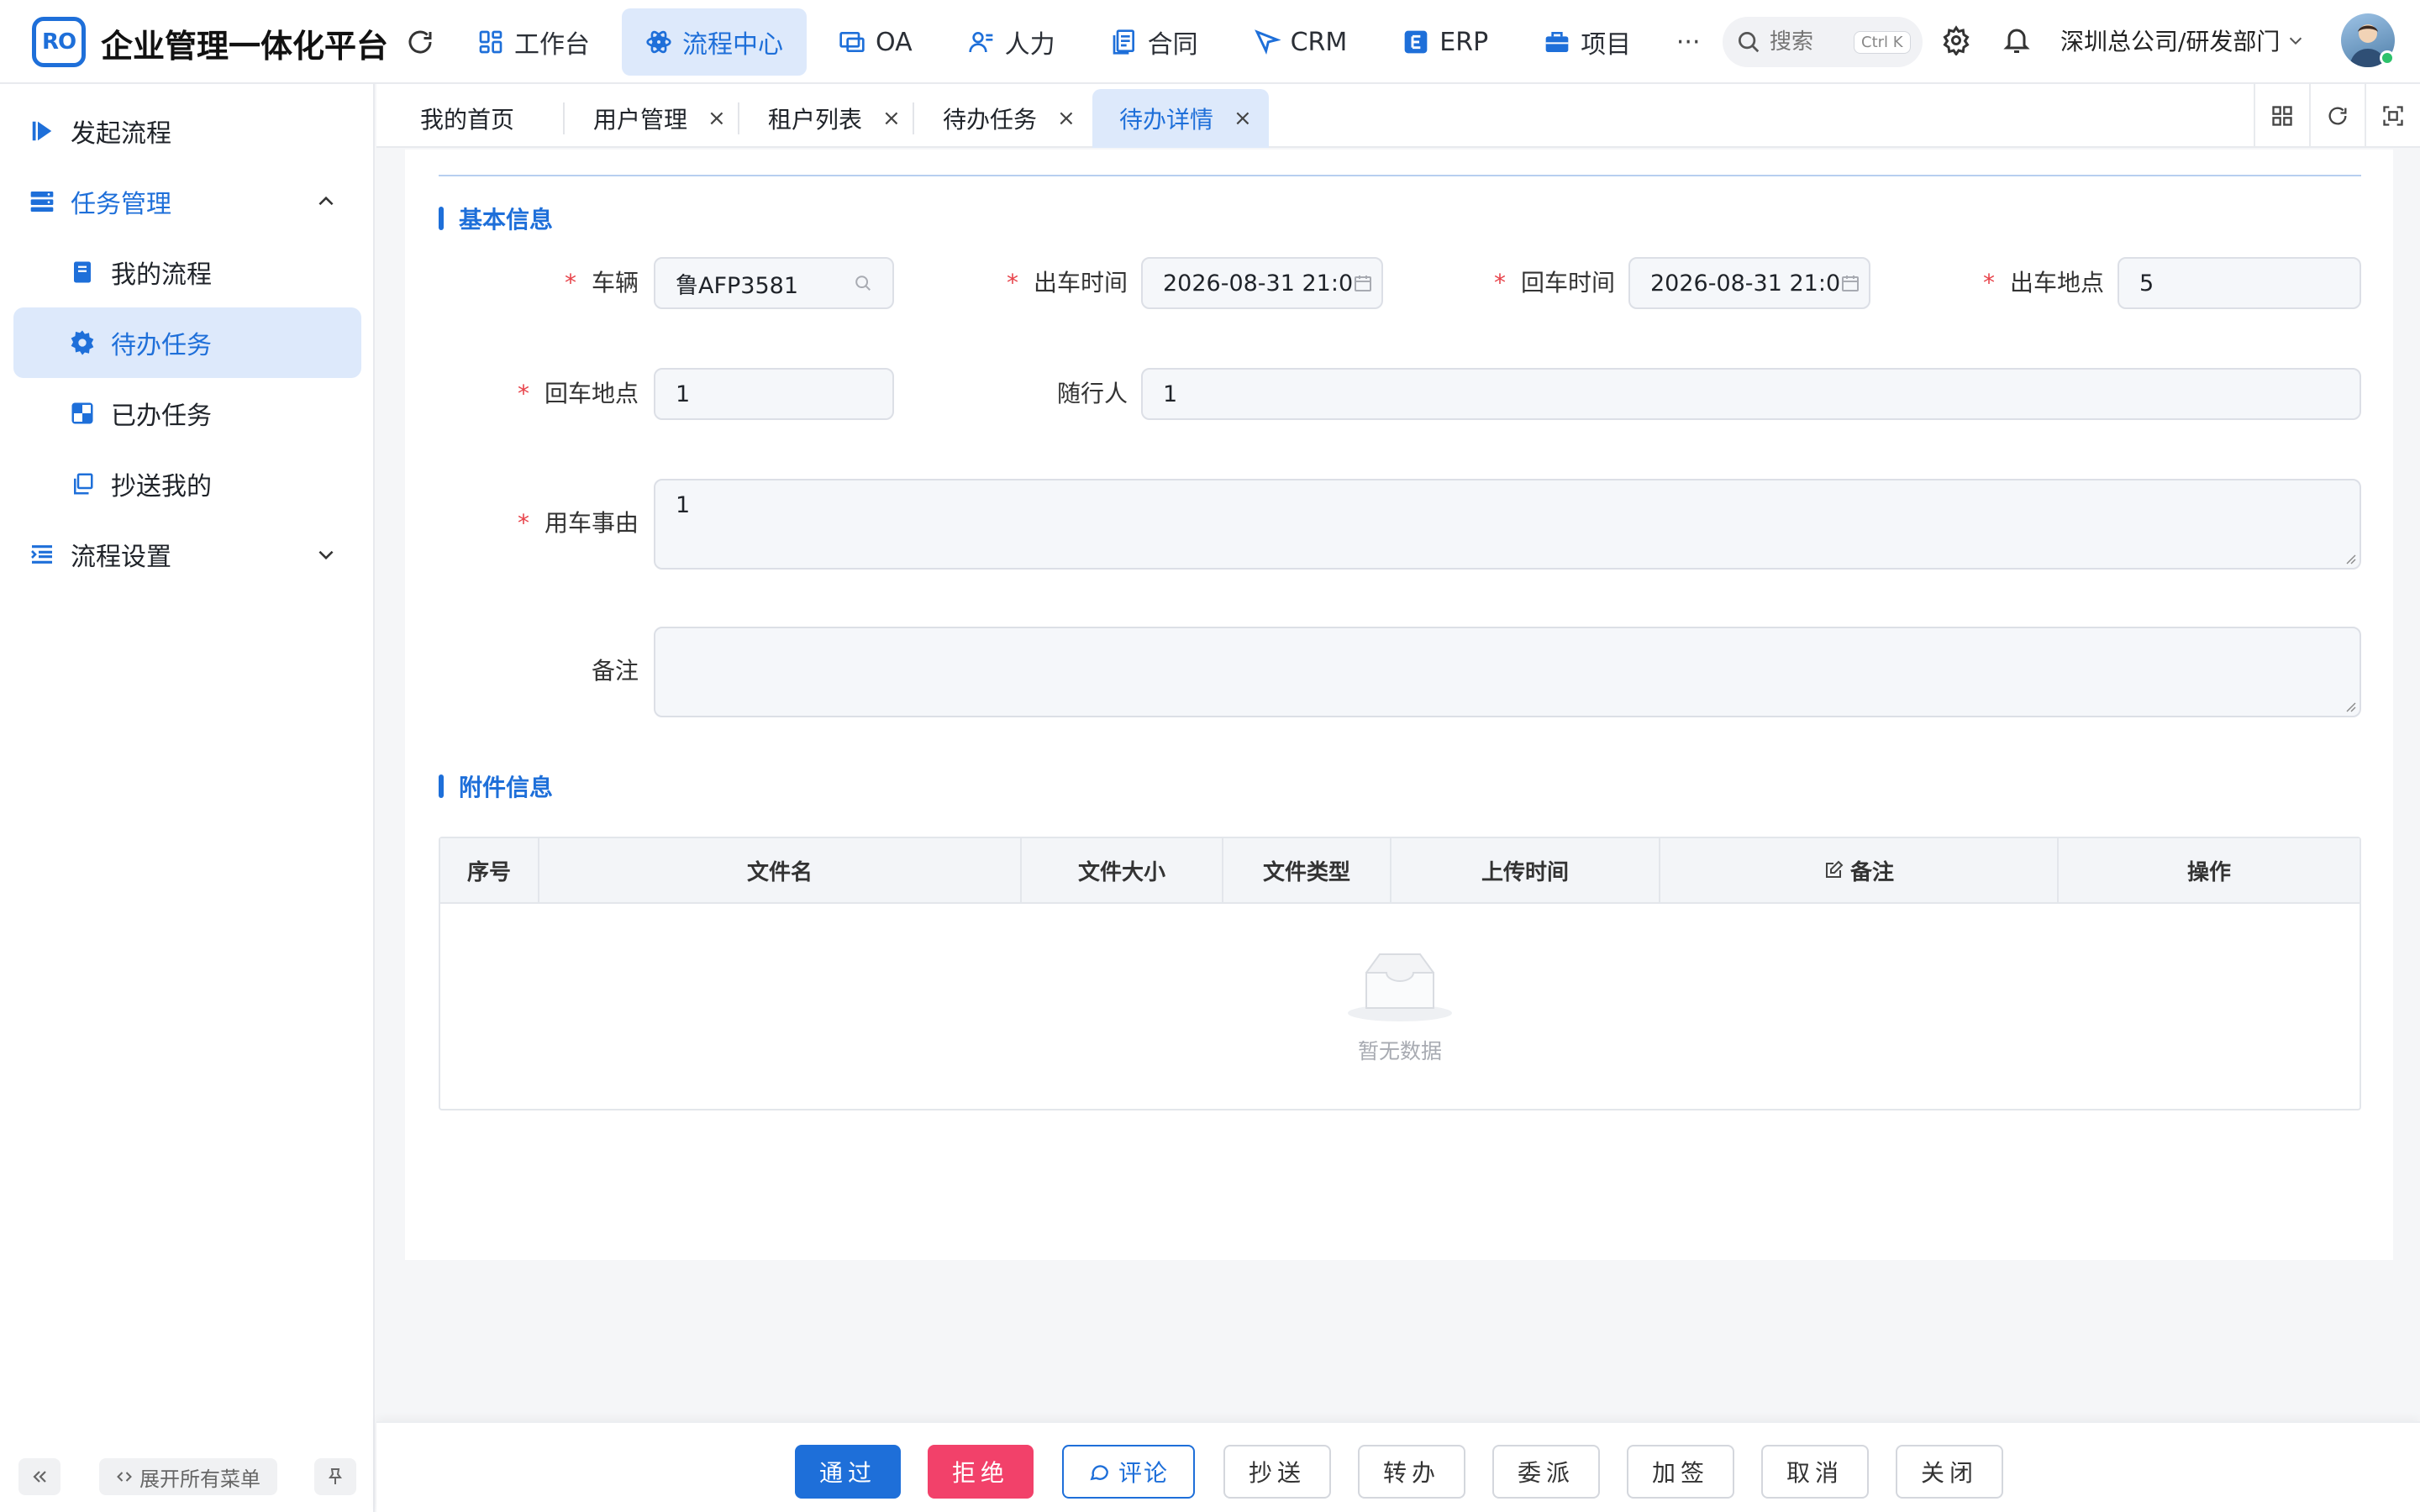  What do you see at coordinates (1128, 1472) in the screenshot?
I see `comment-button: 评论` at bounding box center [1128, 1472].